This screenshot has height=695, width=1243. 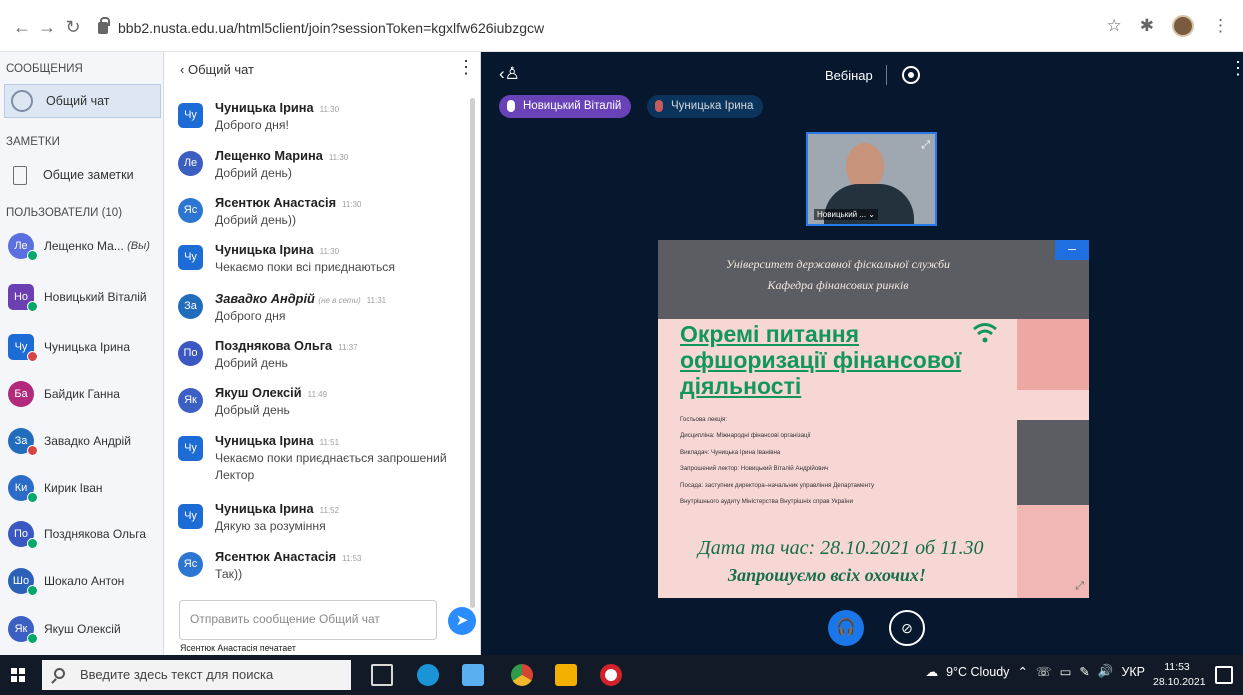 I want to click on recording-app-icon, so click(x=611, y=675).